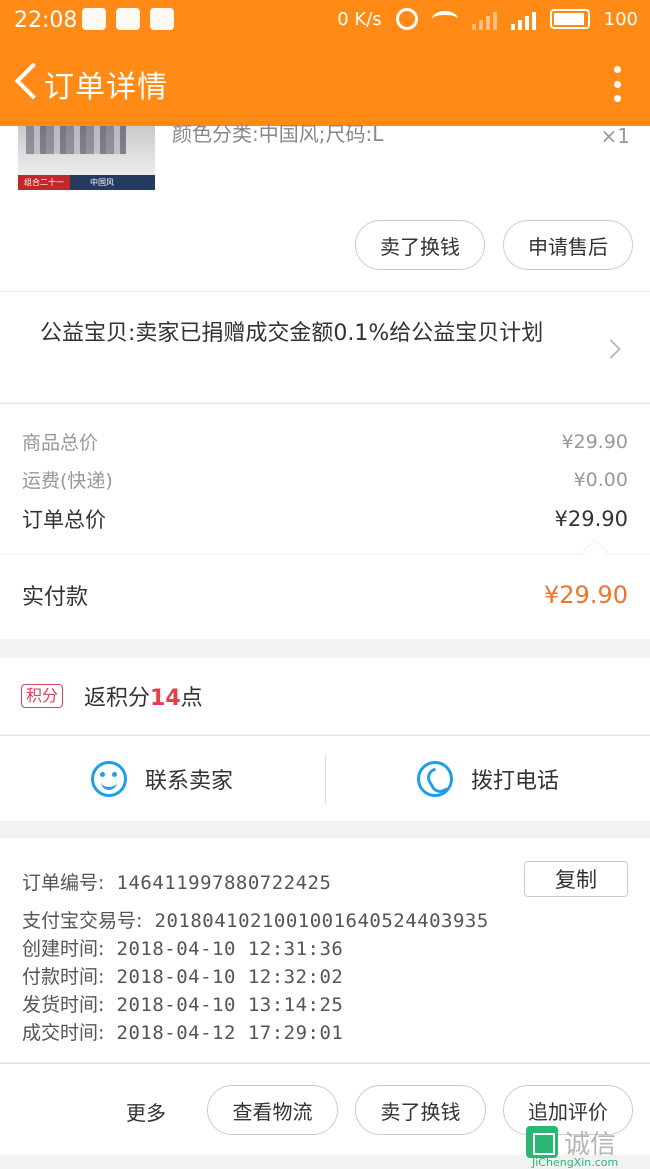 The image size is (650, 1169). Describe the element at coordinates (420, 245) in the screenshot. I see `sell-button: 卖了换钱` at that location.